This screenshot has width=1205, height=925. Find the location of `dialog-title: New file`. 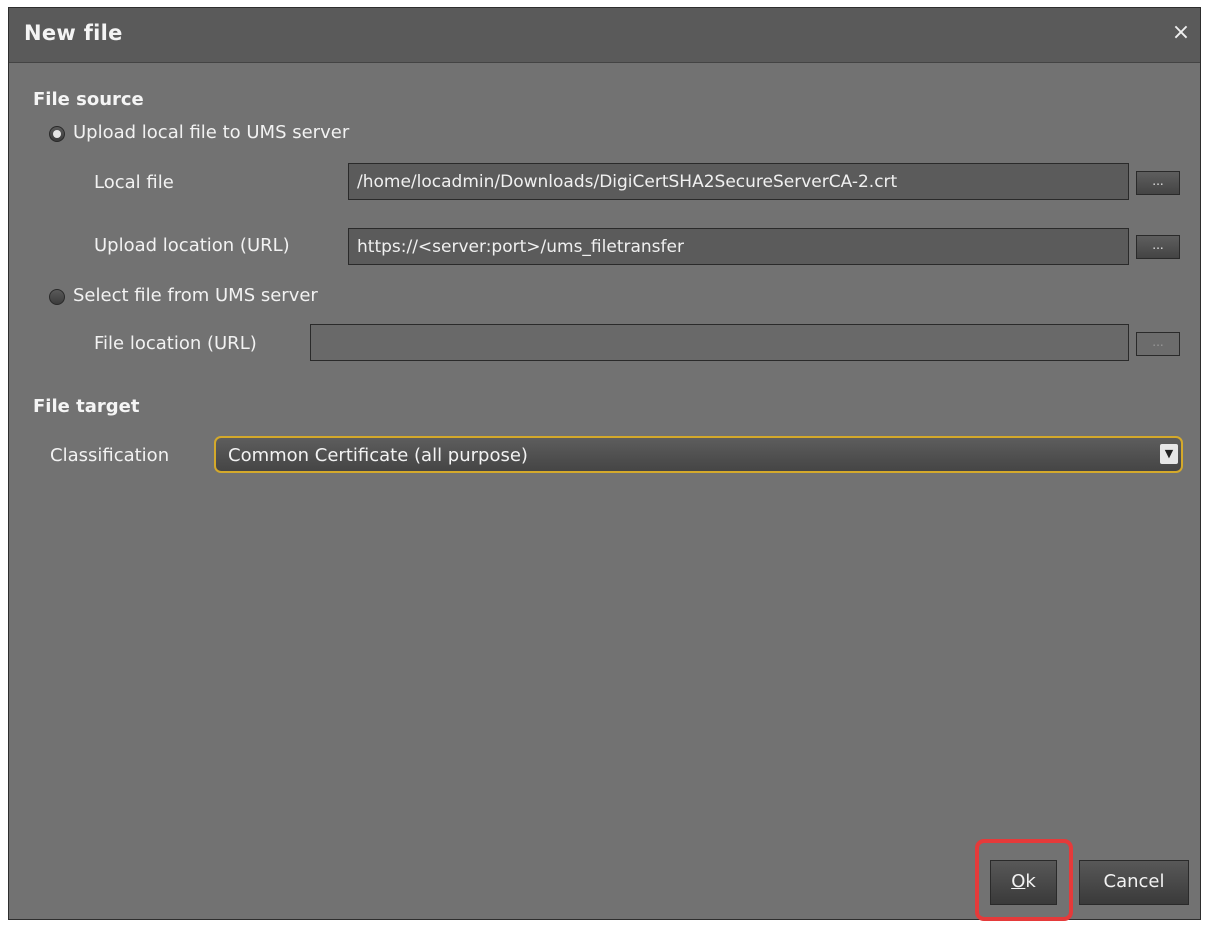

dialog-title: New file is located at coordinates (73, 33).